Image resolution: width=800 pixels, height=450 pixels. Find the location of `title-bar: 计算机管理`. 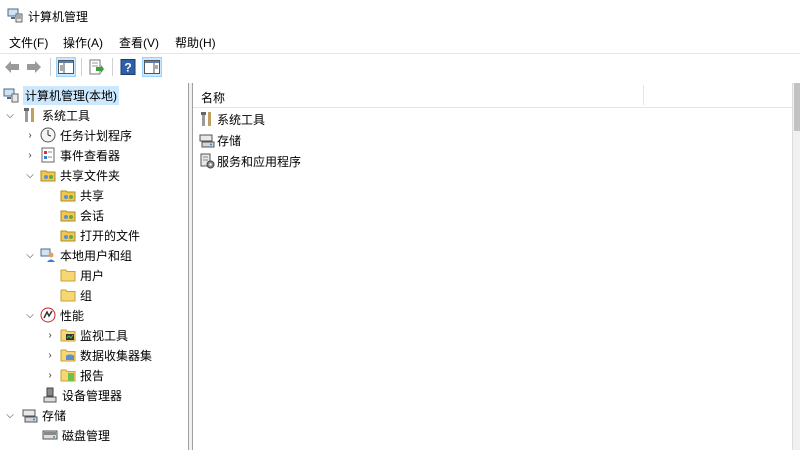

title-bar: 计算机管理 is located at coordinates (400, 15).